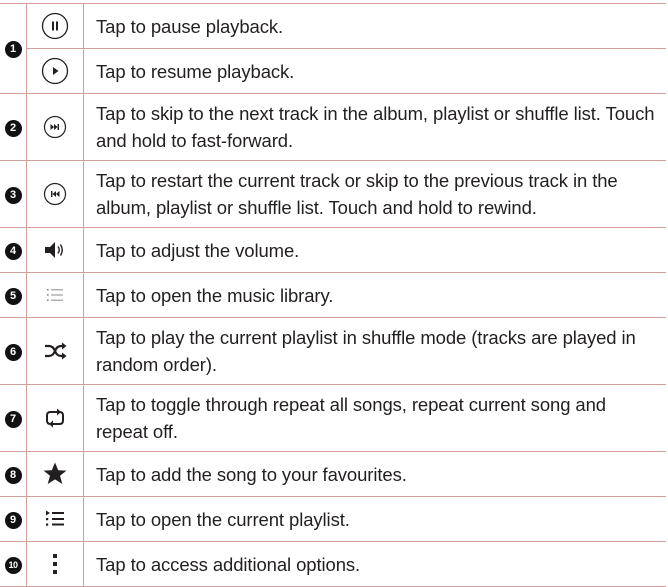 This screenshot has width=668, height=587. I want to click on row-number: 5, so click(13, 295).